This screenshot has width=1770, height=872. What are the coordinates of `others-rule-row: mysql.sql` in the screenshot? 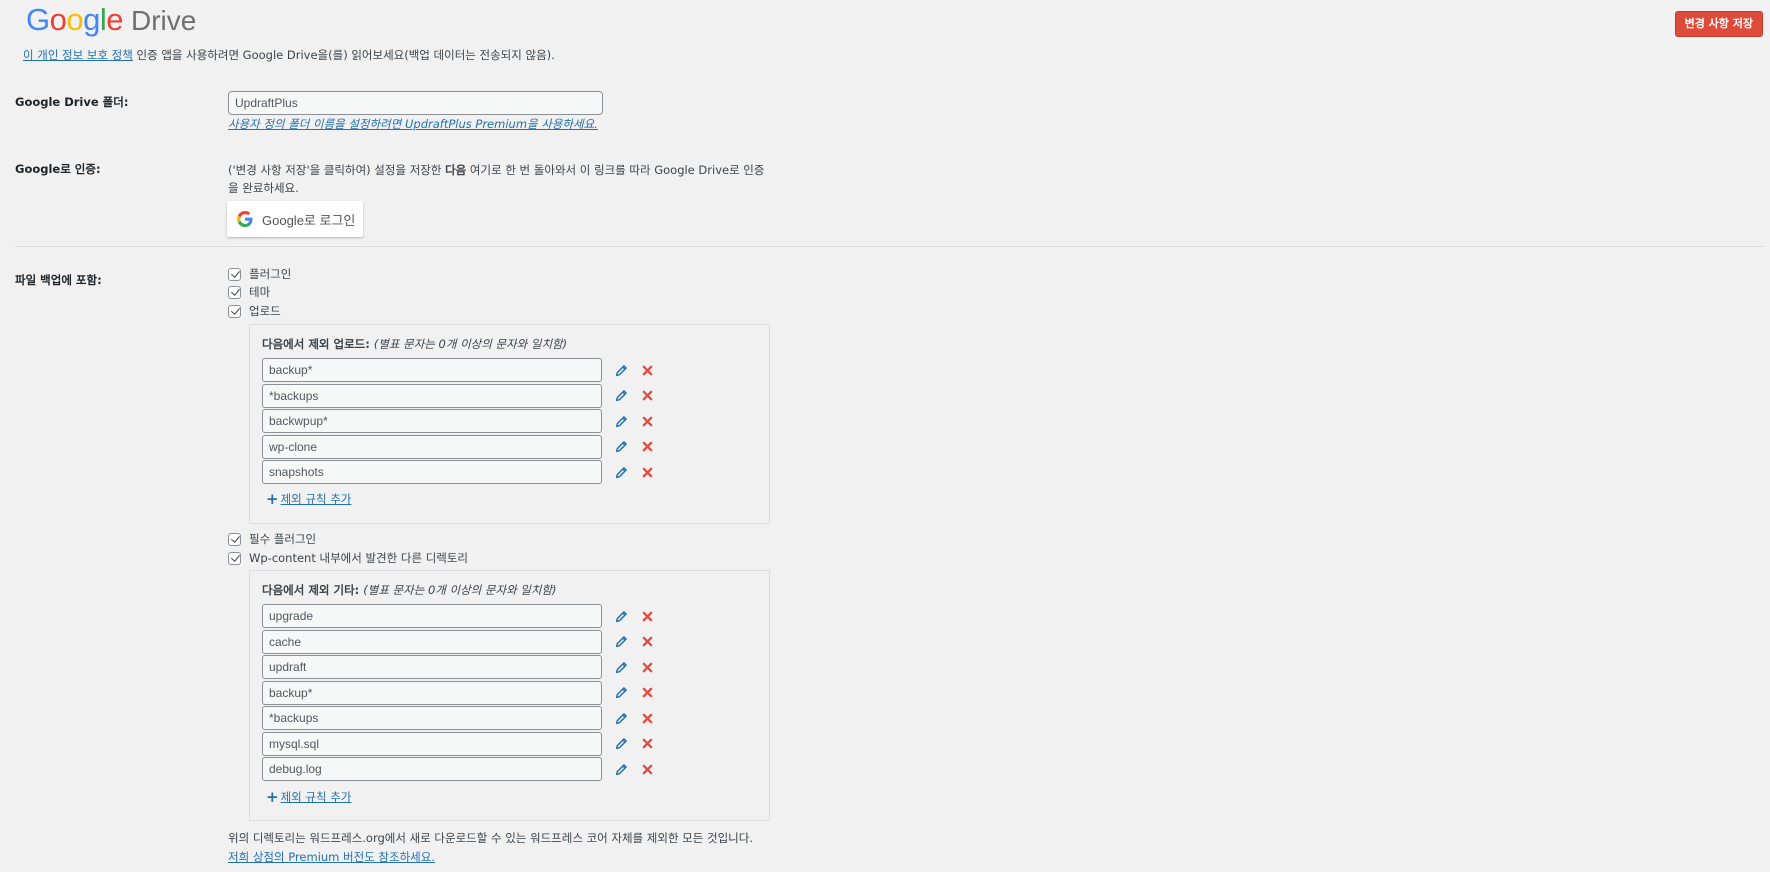 It's located at (458, 743).